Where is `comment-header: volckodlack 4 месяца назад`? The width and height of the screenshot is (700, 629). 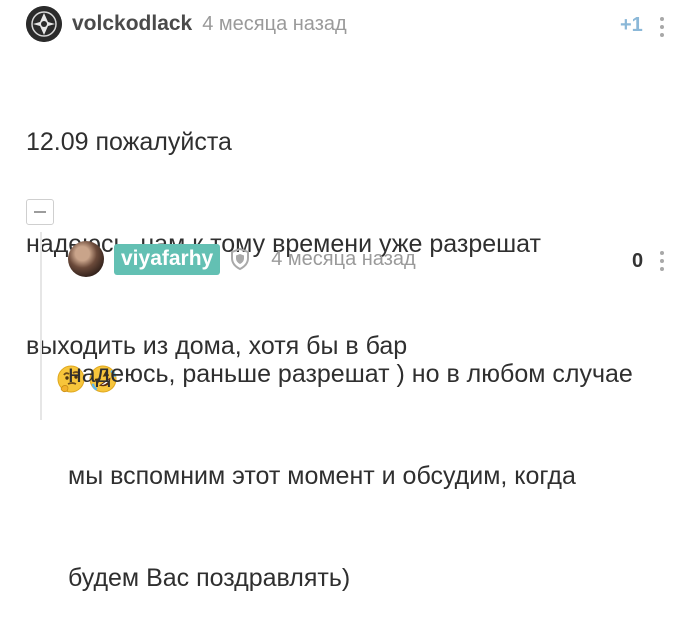 comment-header: volckodlack 4 месяца назад is located at coordinates (186, 24).